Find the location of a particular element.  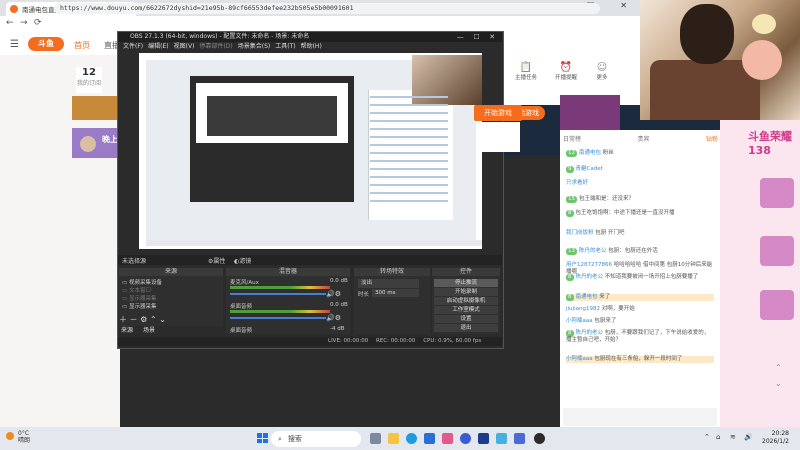

page-start-game-button: 开始游戏 is located at coordinates (498, 113).